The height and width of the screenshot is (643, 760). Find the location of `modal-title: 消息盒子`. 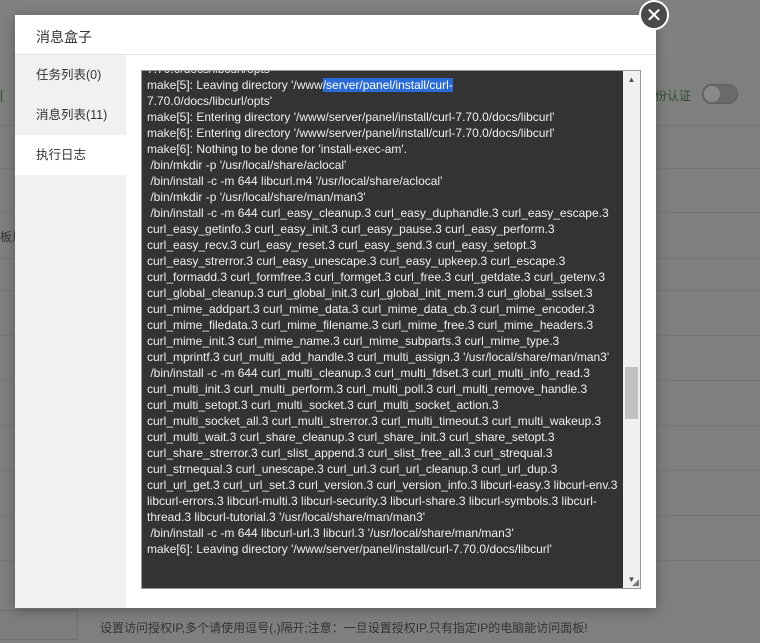

modal-title: 消息盒子 is located at coordinates (64, 37).